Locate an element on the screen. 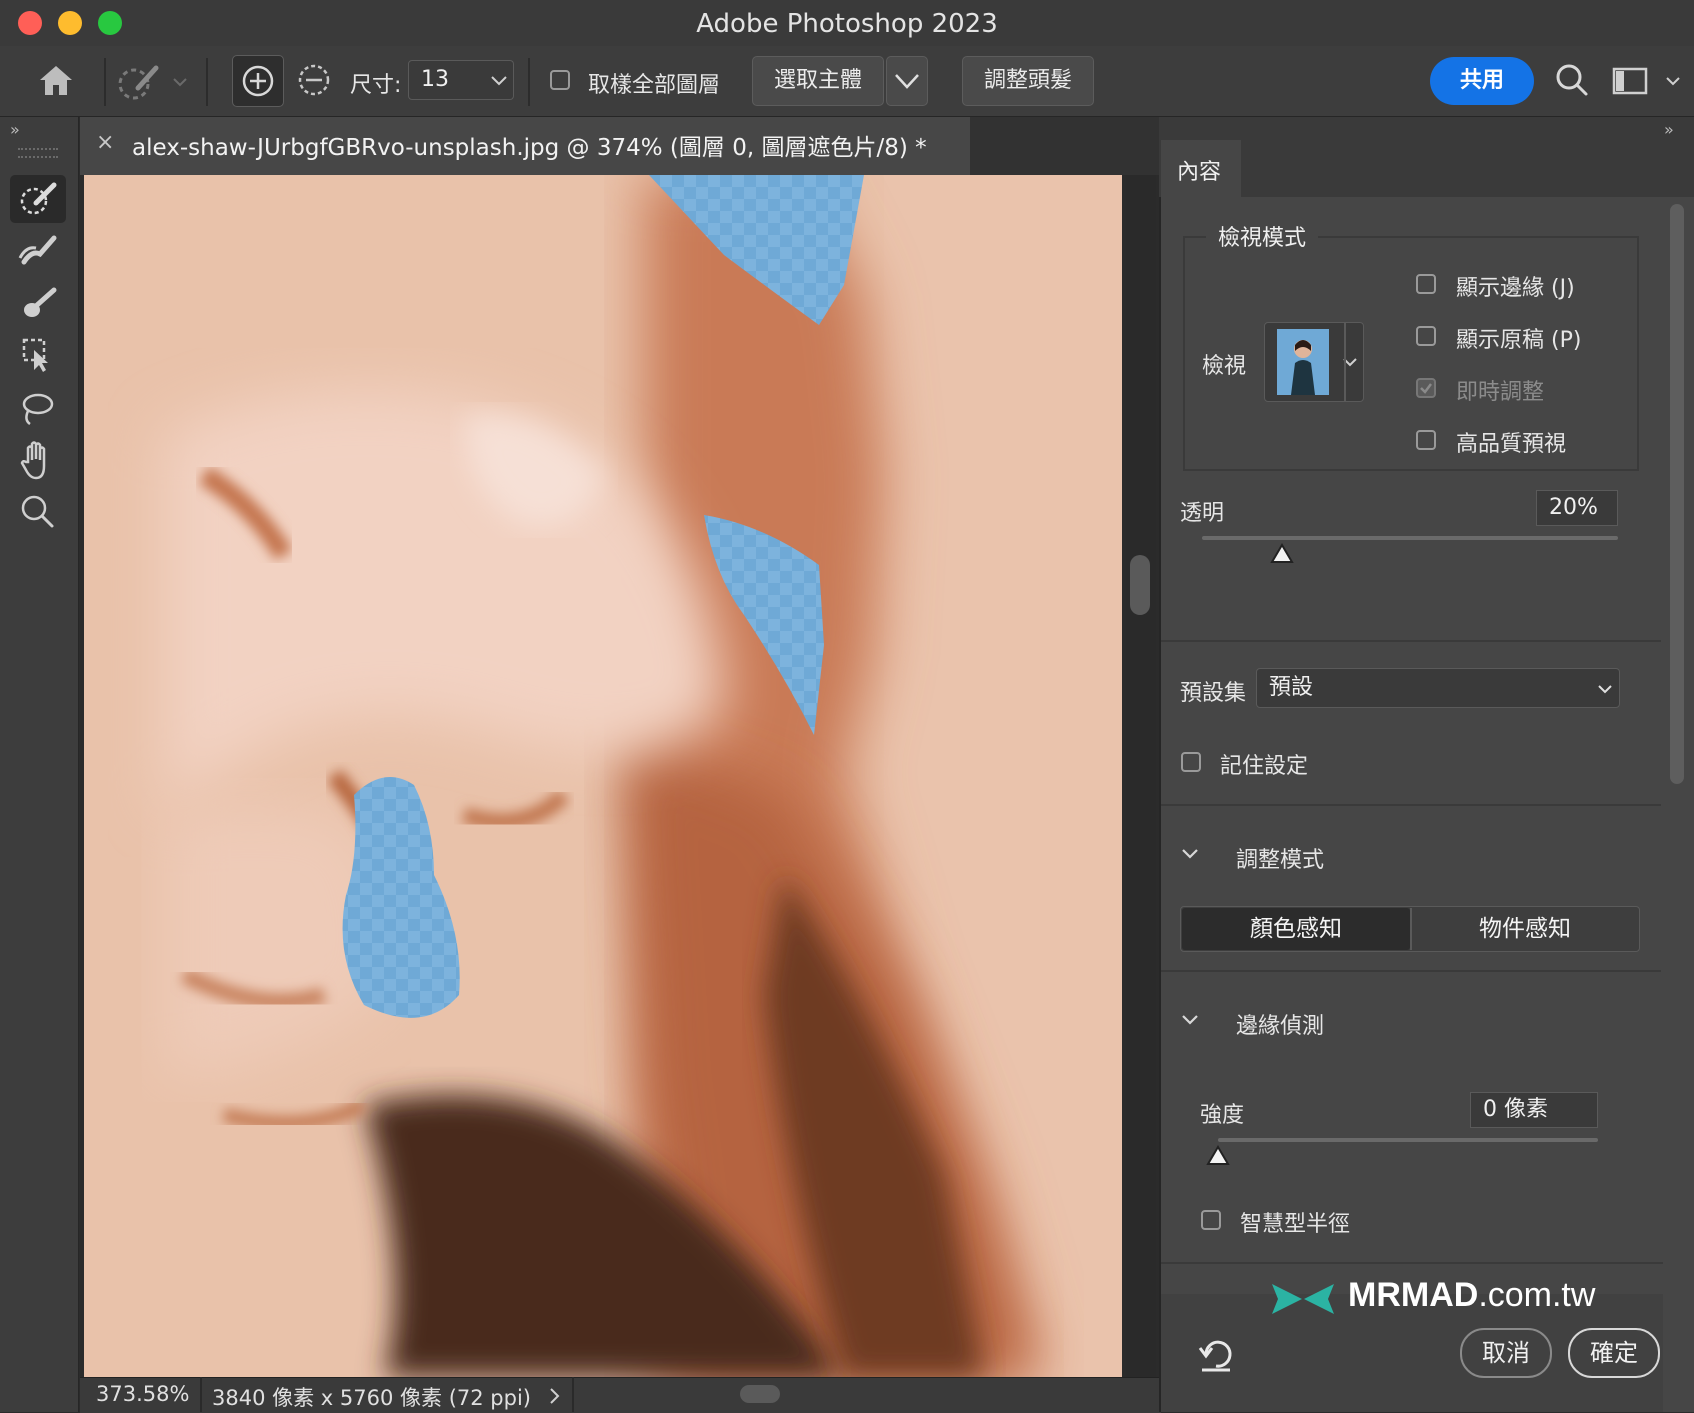 This screenshot has height=1413, width=1694. opacity-label: 透明 is located at coordinates (1202, 513).